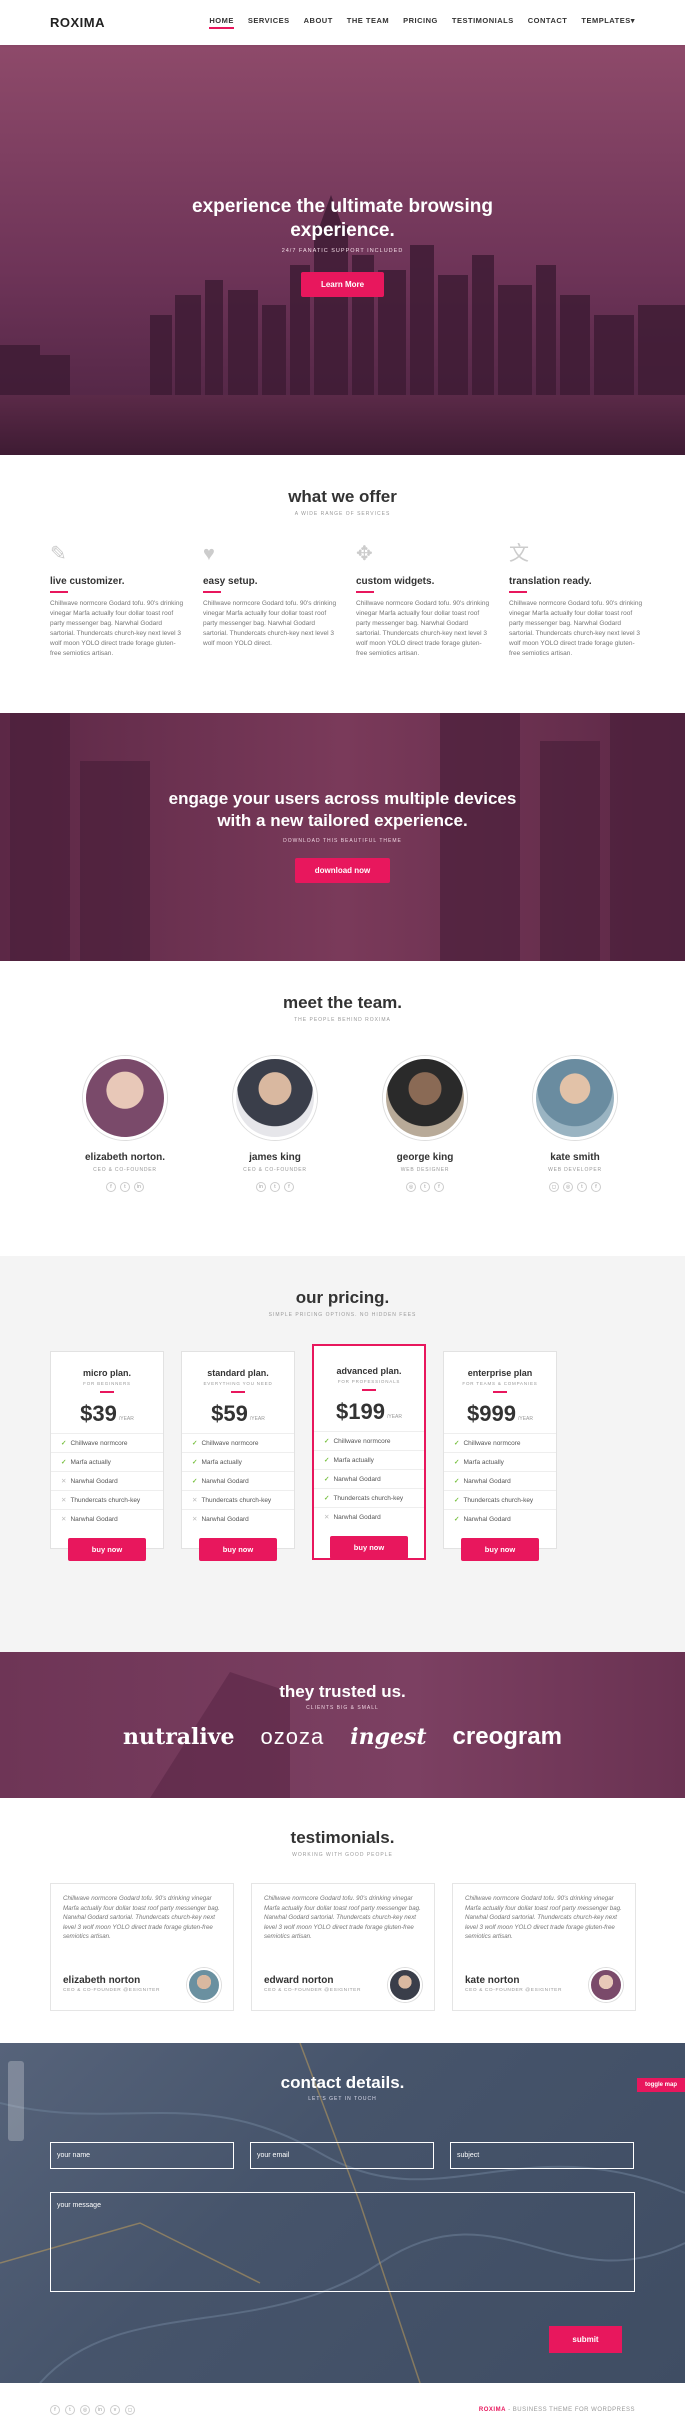 The image size is (685, 2436). What do you see at coordinates (238, 1383) in the screenshot?
I see `plan-audience: EVERYTHING YOU NEED` at bounding box center [238, 1383].